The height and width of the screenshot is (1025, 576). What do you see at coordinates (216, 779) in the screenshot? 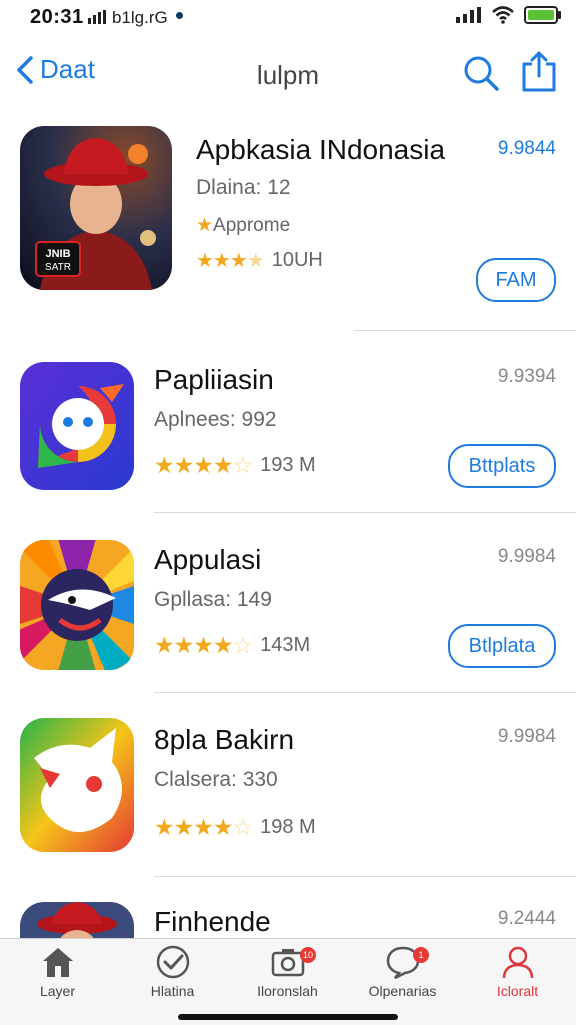
I see `app-subtitle: Clalsera: 330` at bounding box center [216, 779].